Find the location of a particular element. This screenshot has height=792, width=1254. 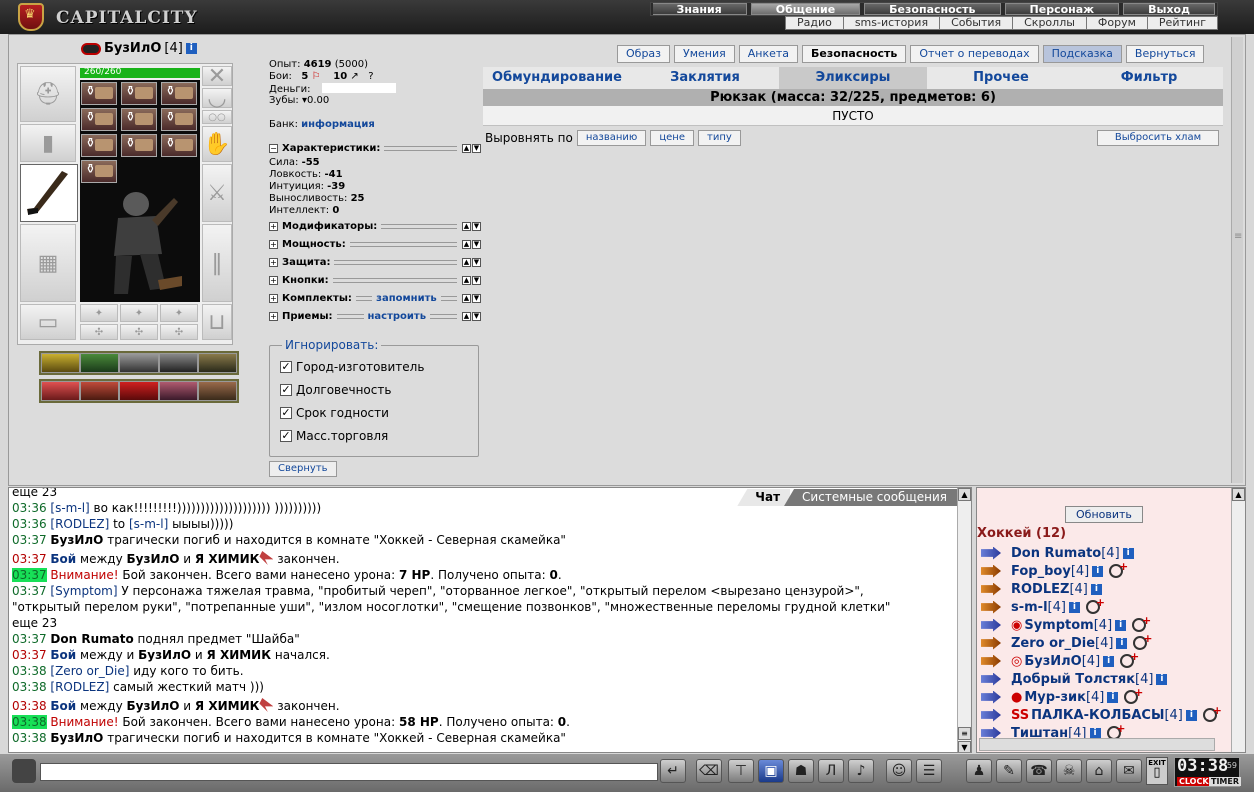

stat-section: + Приемы: настроить ▲ ▼ is located at coordinates (375, 316).